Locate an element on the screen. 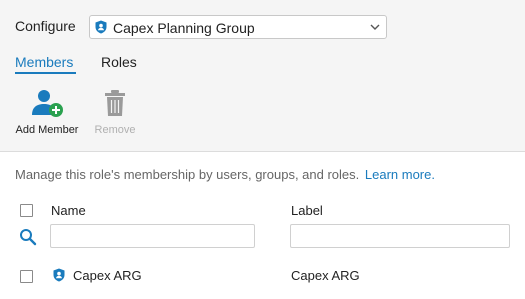 Image resolution: width=525 pixels, height=299 pixels. remove-button: Remove is located at coordinates (115, 112).